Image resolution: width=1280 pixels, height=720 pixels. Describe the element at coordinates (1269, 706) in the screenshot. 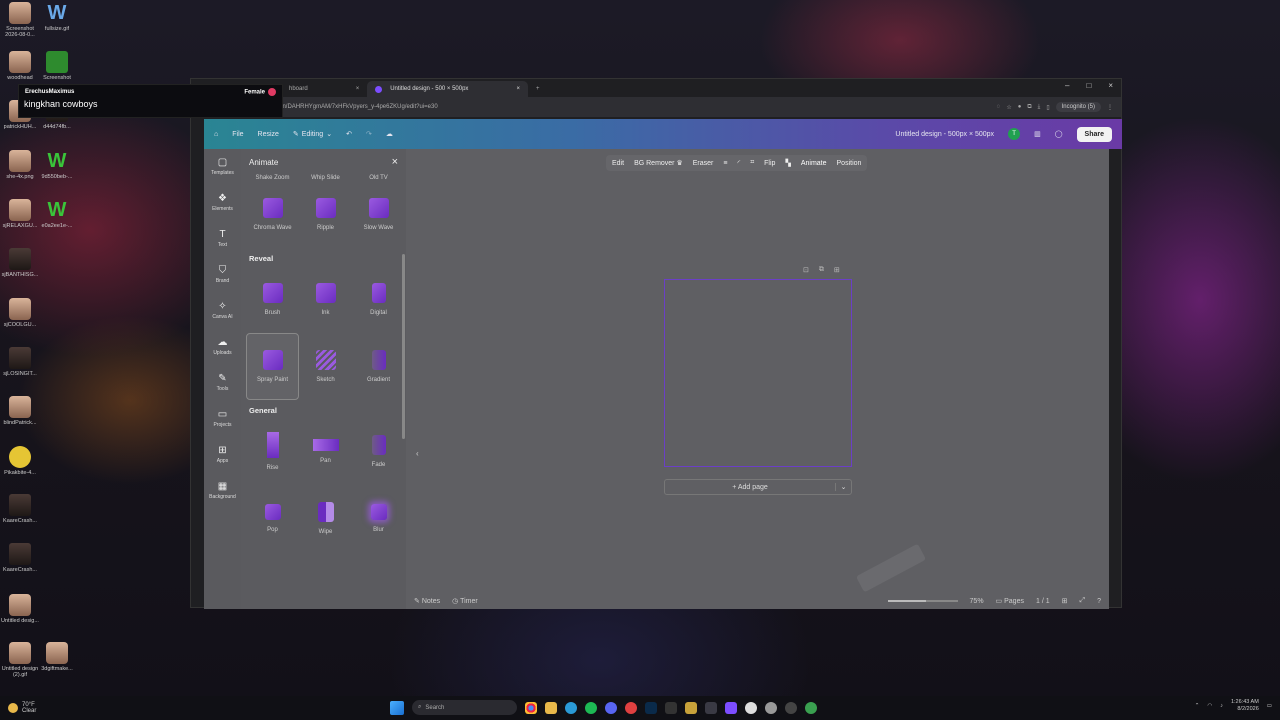

I see `notifications-icon: ▭` at that location.